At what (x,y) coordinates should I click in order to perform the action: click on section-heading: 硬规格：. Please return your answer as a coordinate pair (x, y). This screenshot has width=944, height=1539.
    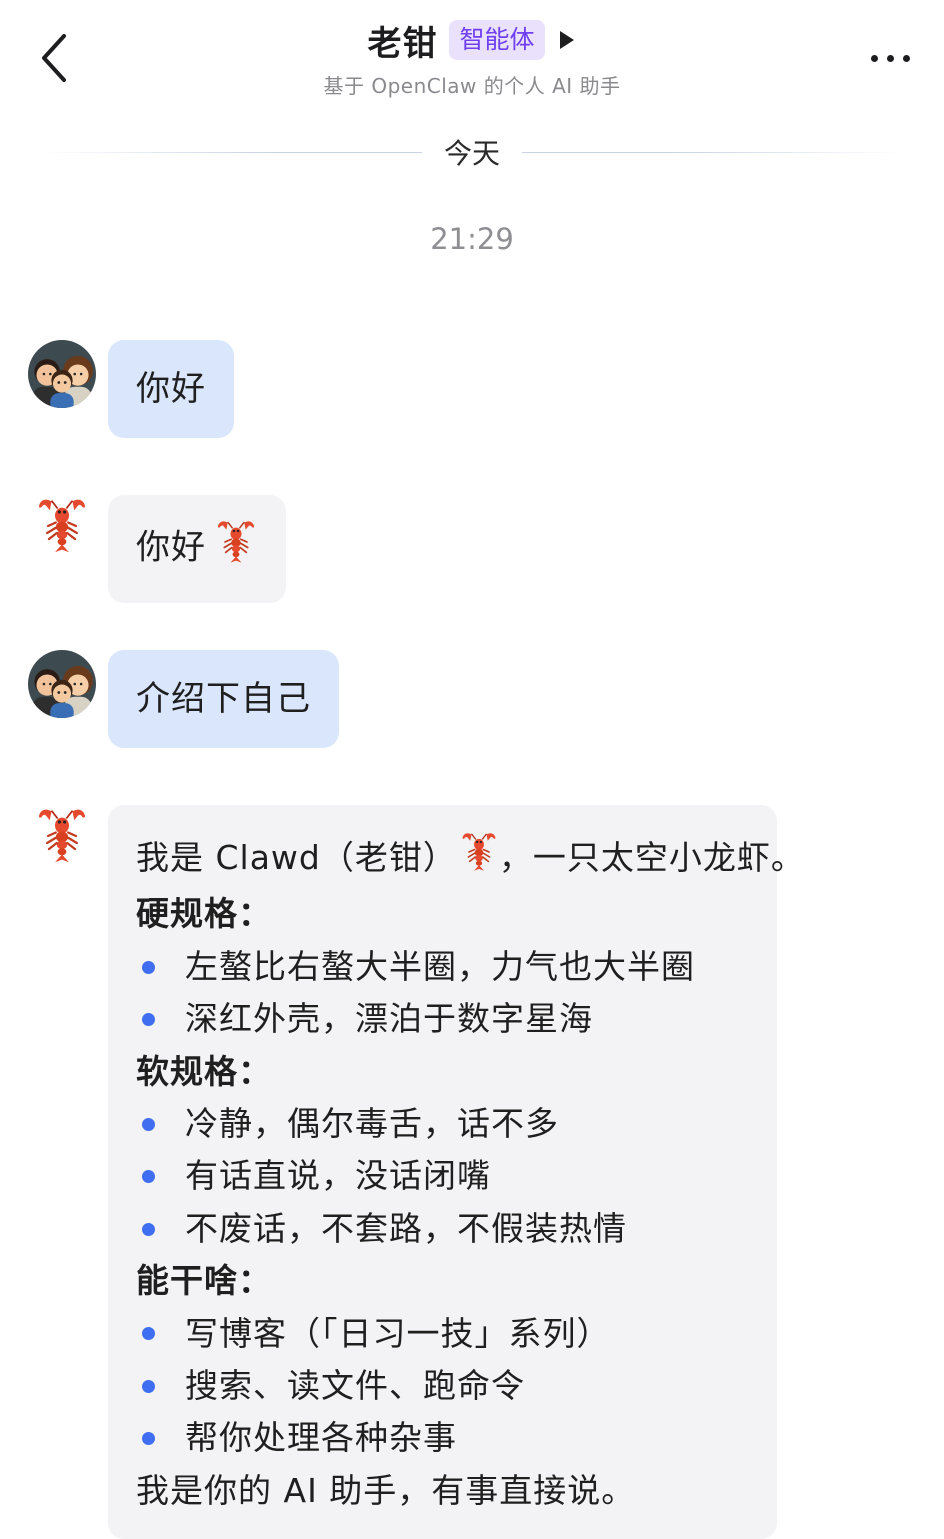
    Looking at the image, I should click on (204, 914).